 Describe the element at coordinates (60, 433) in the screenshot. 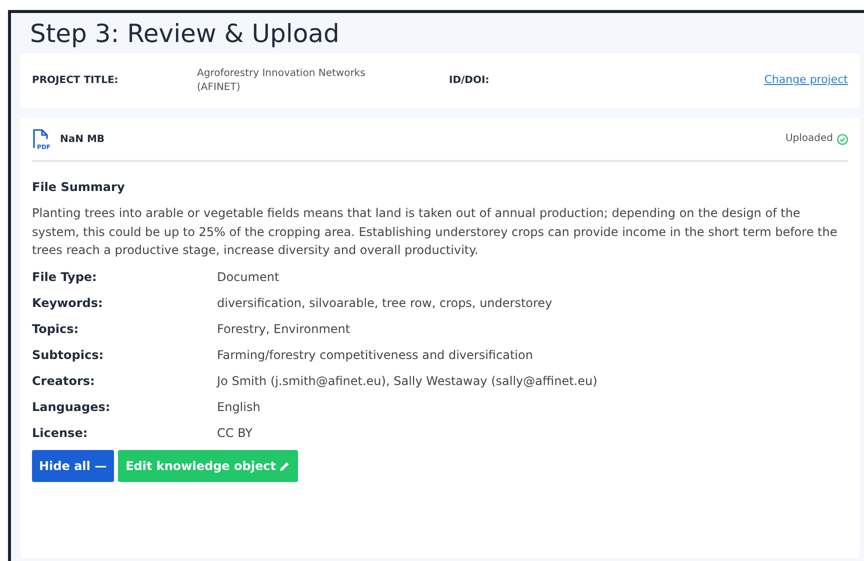

I see `detail-label: License:` at that location.